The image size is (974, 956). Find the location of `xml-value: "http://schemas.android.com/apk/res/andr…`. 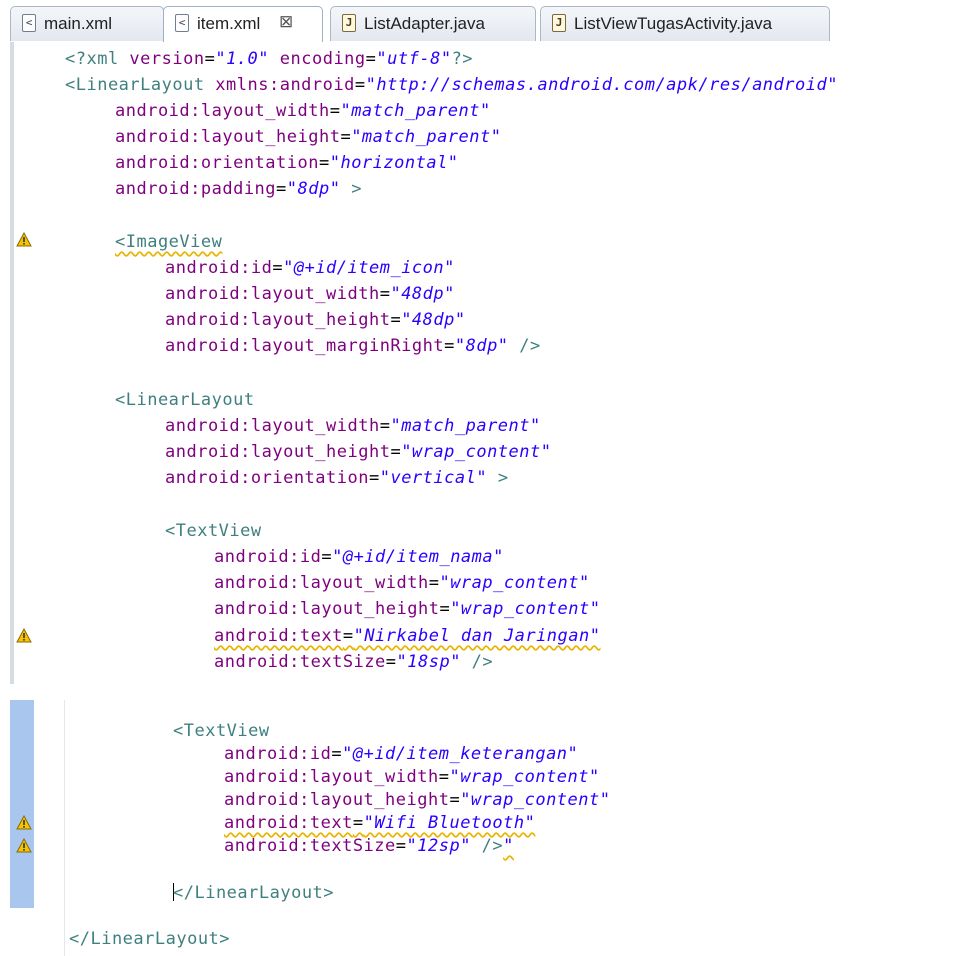

xml-value: "http://schemas.android.com/apk/res/andr… is located at coordinates (601, 85).